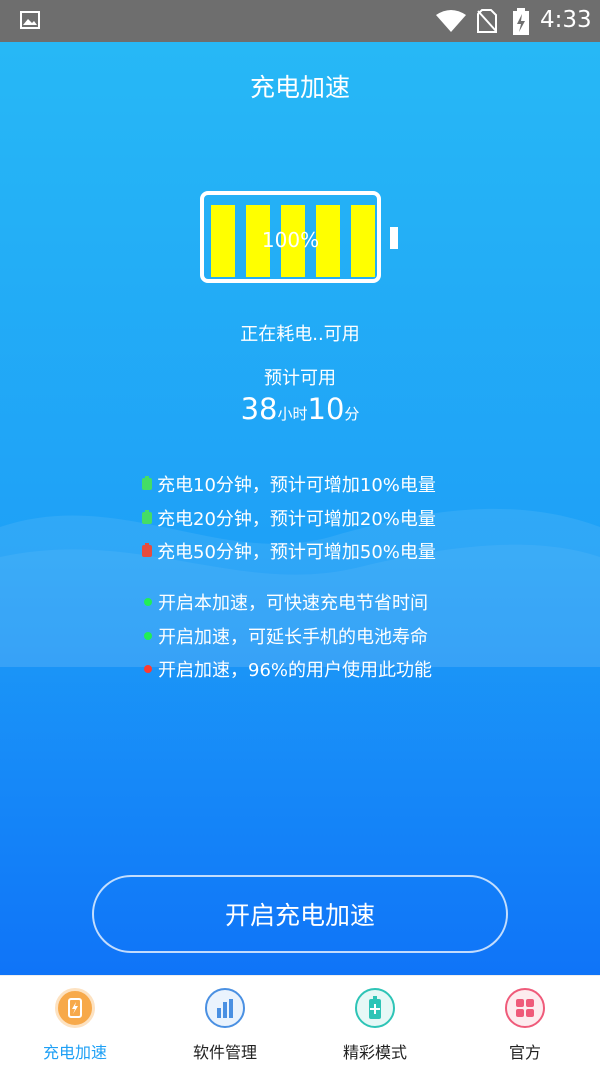 The image size is (600, 1068). Describe the element at coordinates (295, 670) in the screenshot. I see `feature-tip-text: 开启加速，96%的用户使用此功能` at that location.